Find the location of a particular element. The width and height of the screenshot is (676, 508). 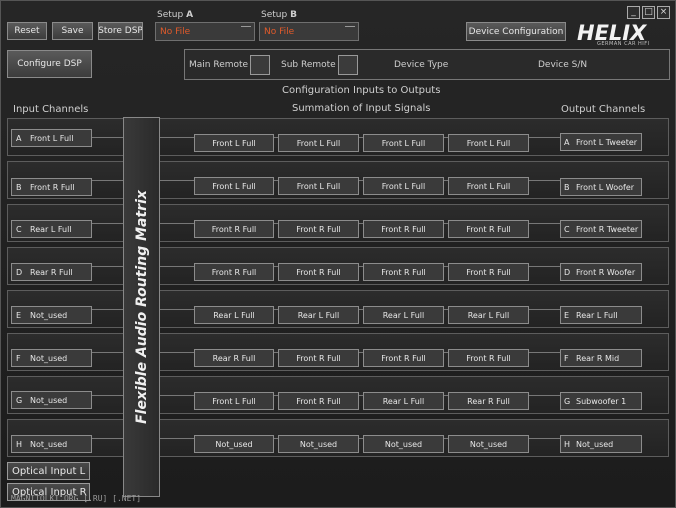

store-dsp-button: Store DSP is located at coordinates (120, 31).